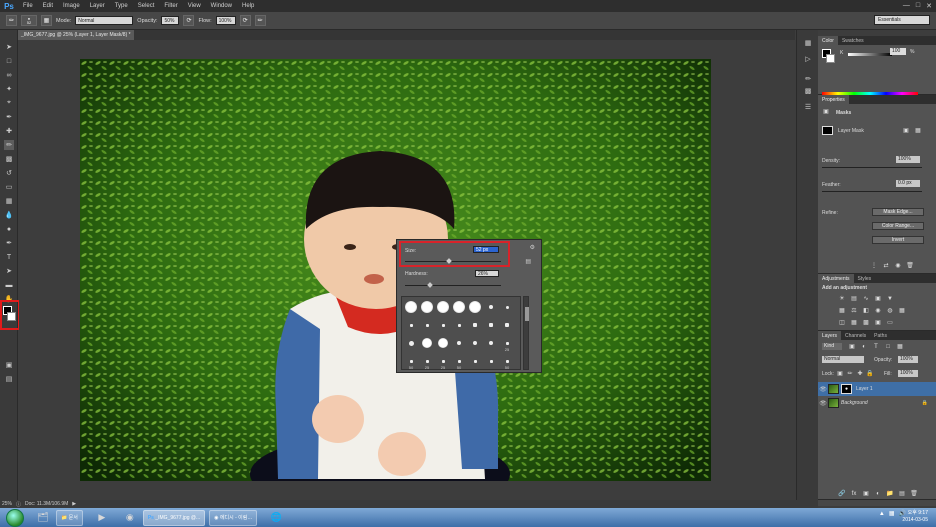 Image resolution: width=936 pixels, height=527 pixels. What do you see at coordinates (9, 201) in the screenshot?
I see `gradient-tool-icon: ▦` at bounding box center [9, 201].